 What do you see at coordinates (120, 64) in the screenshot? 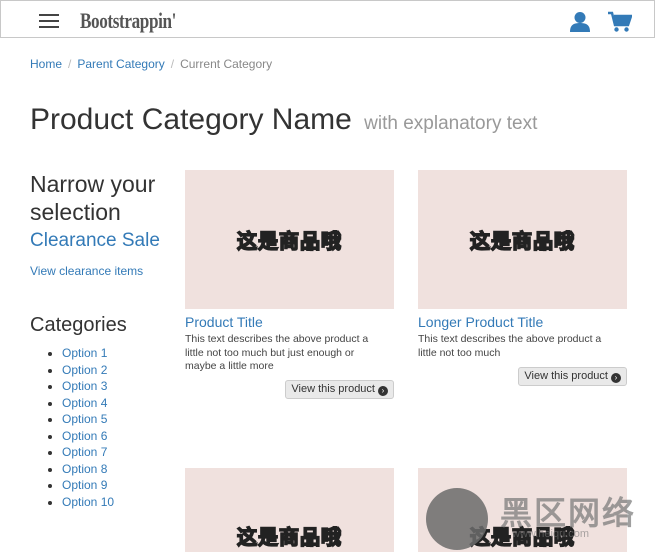
I see `breadcrumb-parent-link: Parent Category` at bounding box center [120, 64].